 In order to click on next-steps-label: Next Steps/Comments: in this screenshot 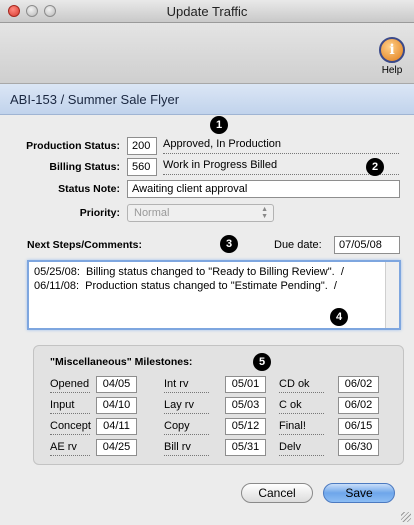, I will do `click(84, 245)`.